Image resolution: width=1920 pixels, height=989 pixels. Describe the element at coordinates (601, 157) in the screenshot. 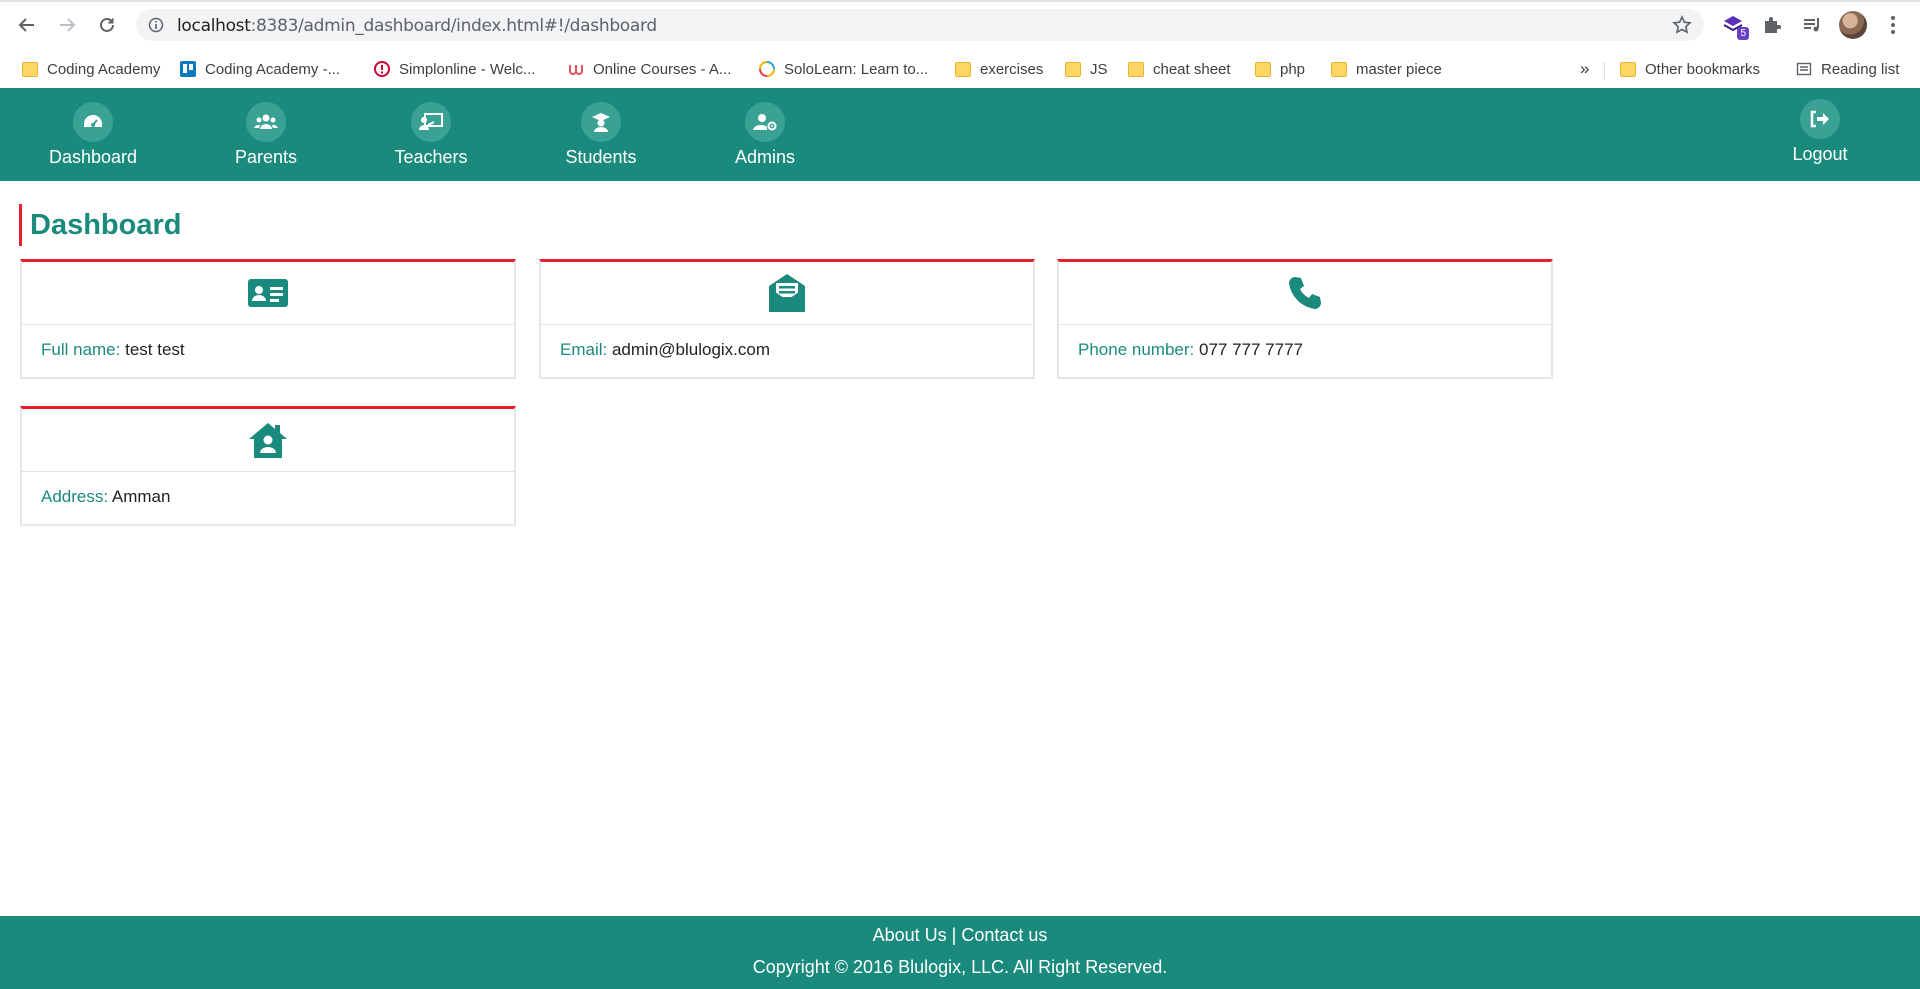

I see `nav-label: Students` at that location.